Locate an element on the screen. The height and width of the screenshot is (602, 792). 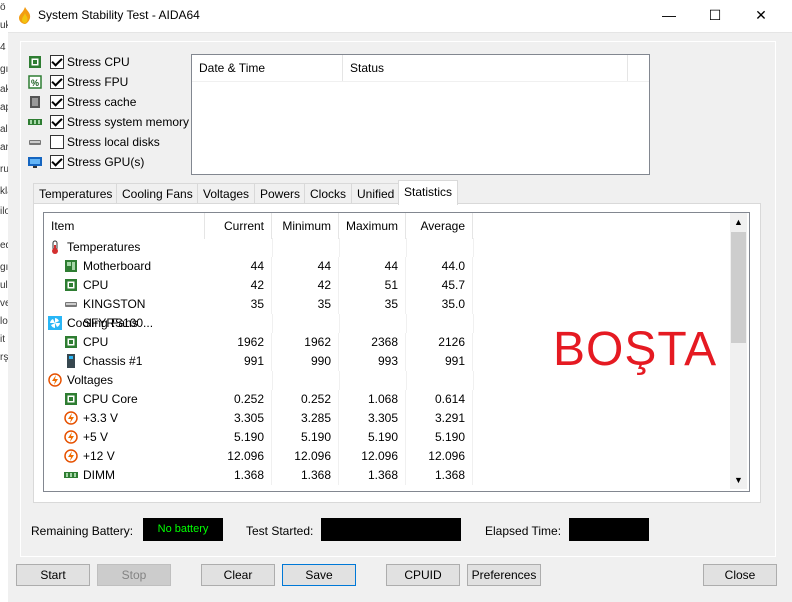
cell-min: 3.285 is located at coordinates (305, 418).